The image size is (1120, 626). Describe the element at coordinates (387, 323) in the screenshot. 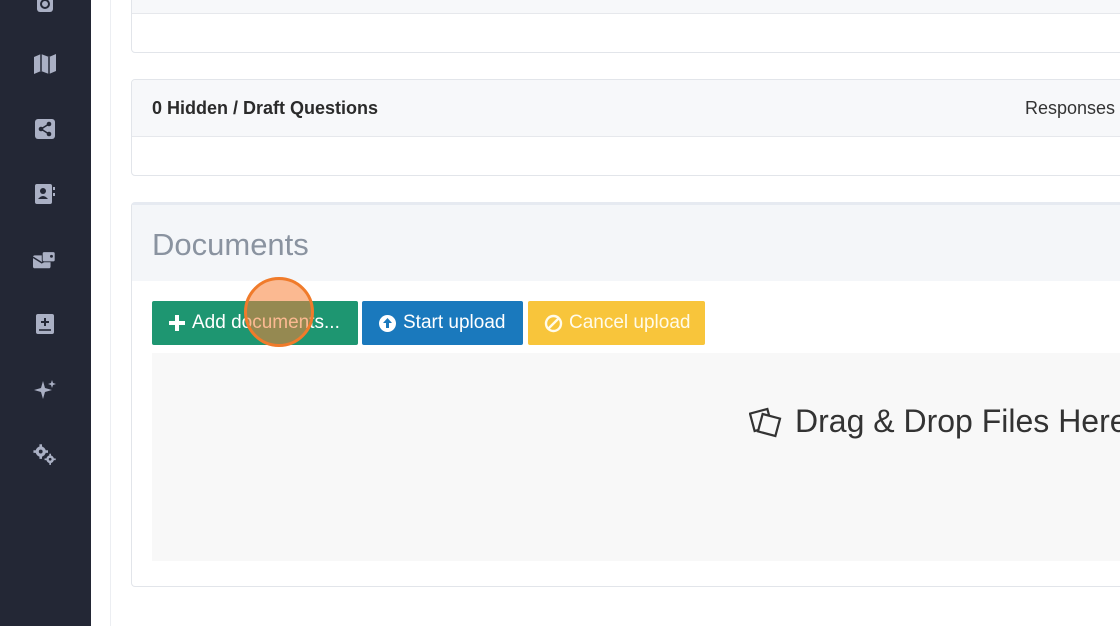

I see `upload-circle-icon` at that location.